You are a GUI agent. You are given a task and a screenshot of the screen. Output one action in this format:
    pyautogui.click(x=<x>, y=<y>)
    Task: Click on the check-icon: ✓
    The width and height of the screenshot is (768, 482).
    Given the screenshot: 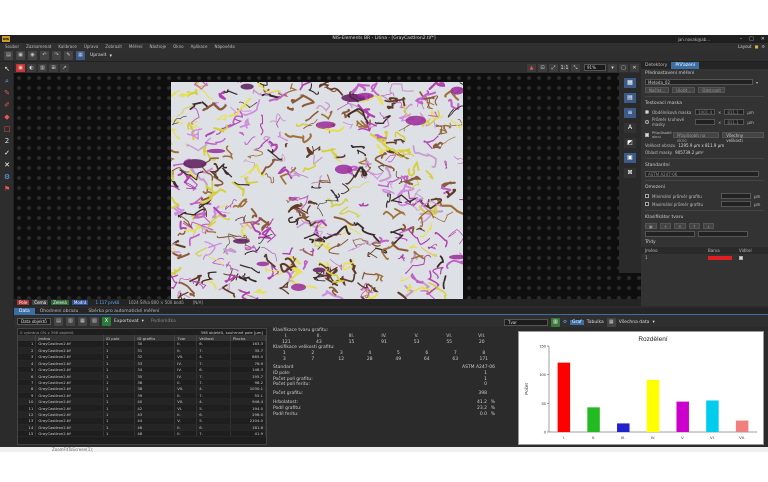 What is the action you would take?
    pyautogui.click(x=7, y=153)
    